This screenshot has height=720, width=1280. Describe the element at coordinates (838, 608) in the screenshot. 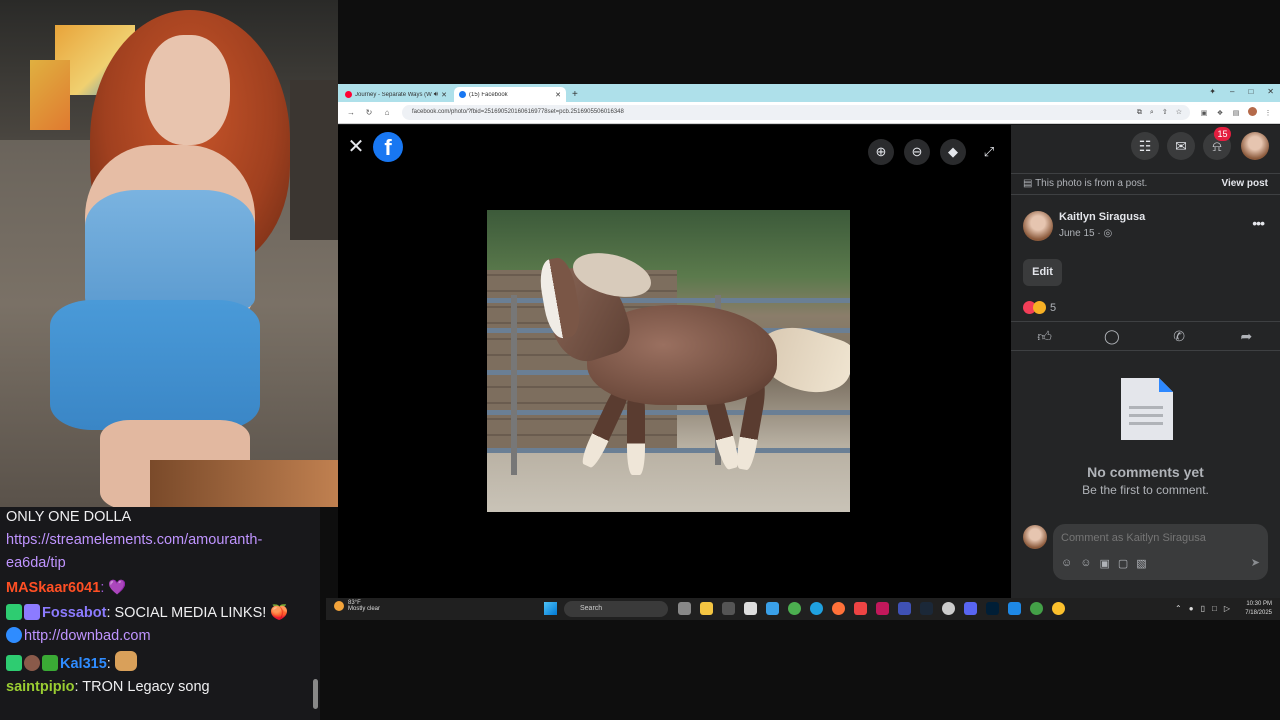

I see `firefox-icon` at that location.